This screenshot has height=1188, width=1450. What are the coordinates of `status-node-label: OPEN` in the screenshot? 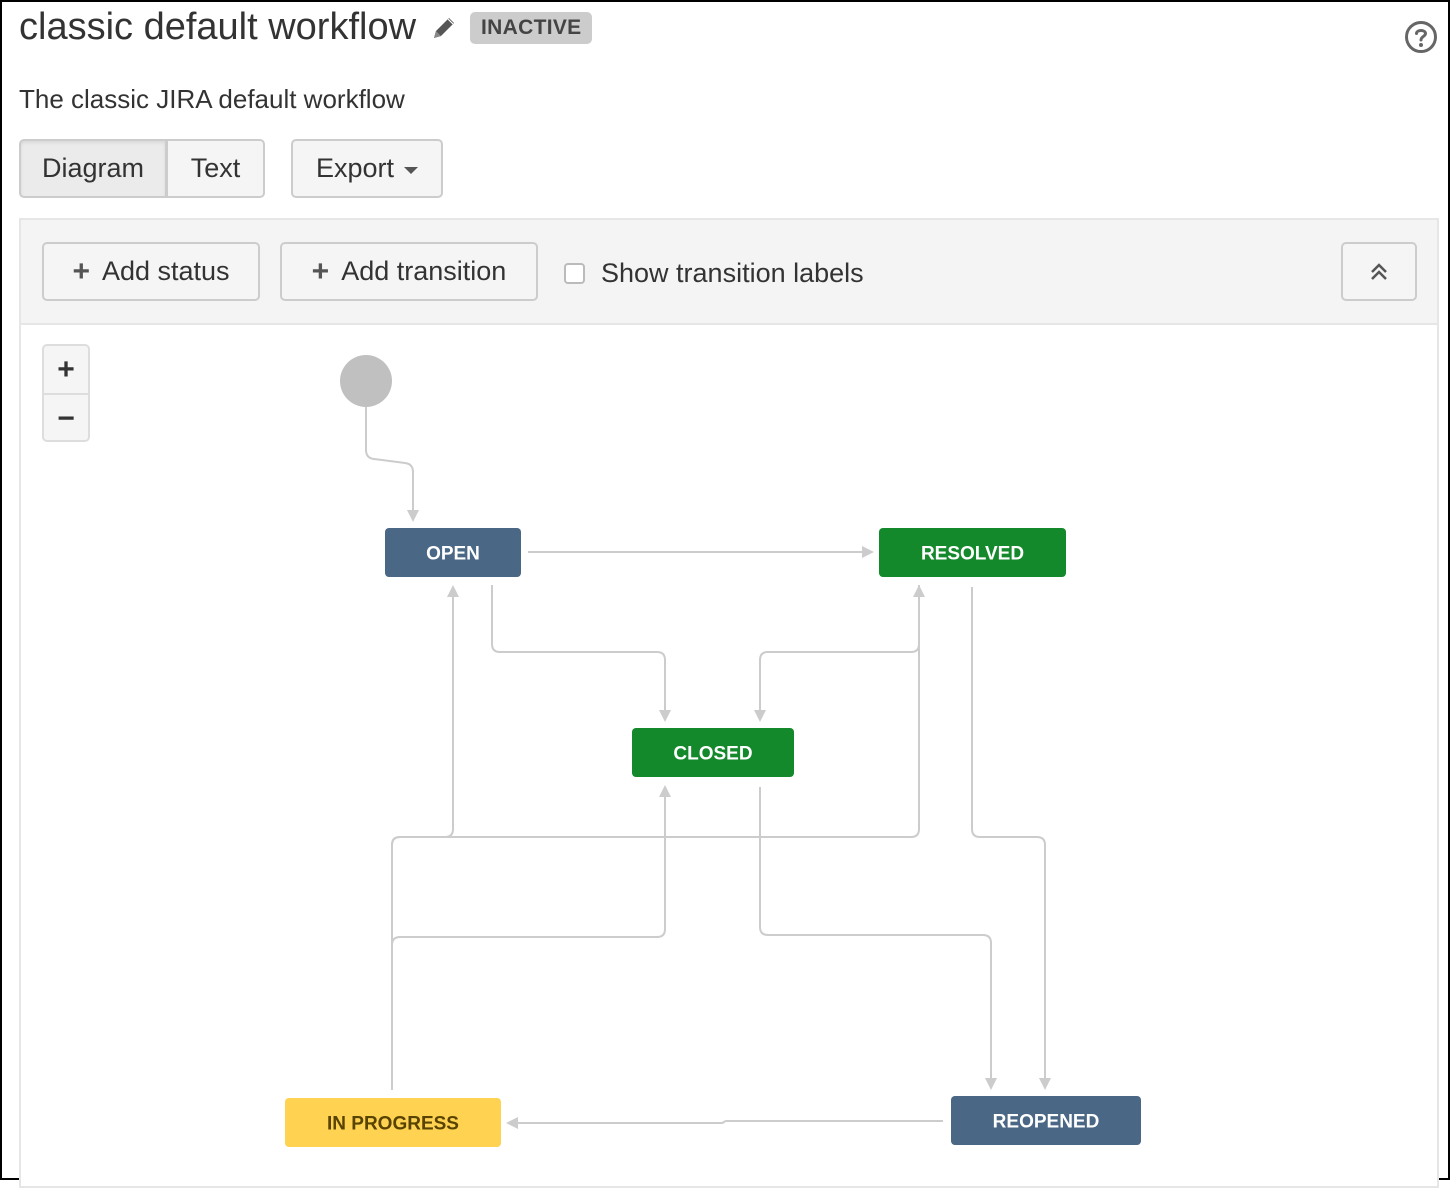 It's located at (453, 554).